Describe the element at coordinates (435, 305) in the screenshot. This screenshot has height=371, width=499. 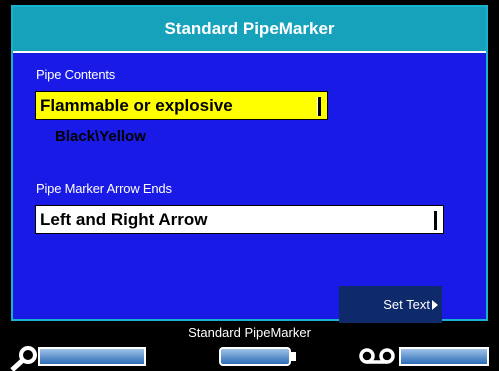
I see `arrow-right-icon` at that location.